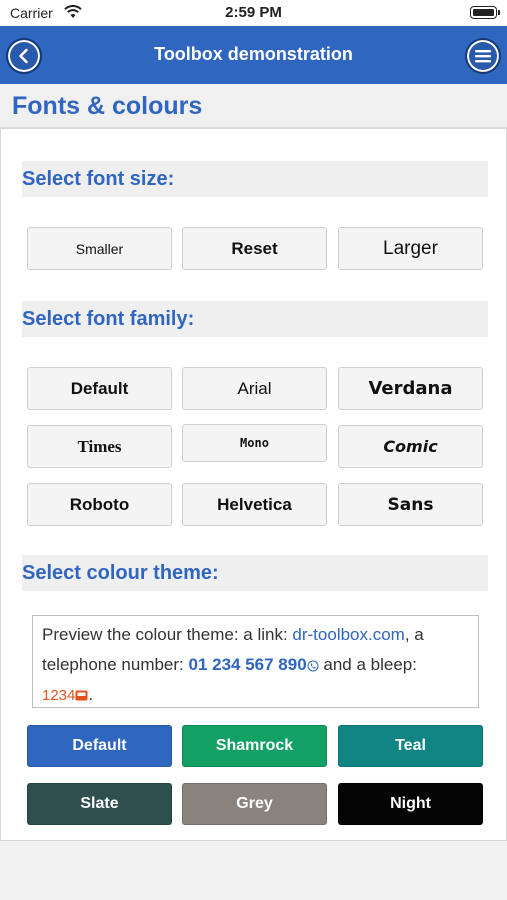  I want to click on theme-shamrock-button: Shamrock, so click(254, 746).